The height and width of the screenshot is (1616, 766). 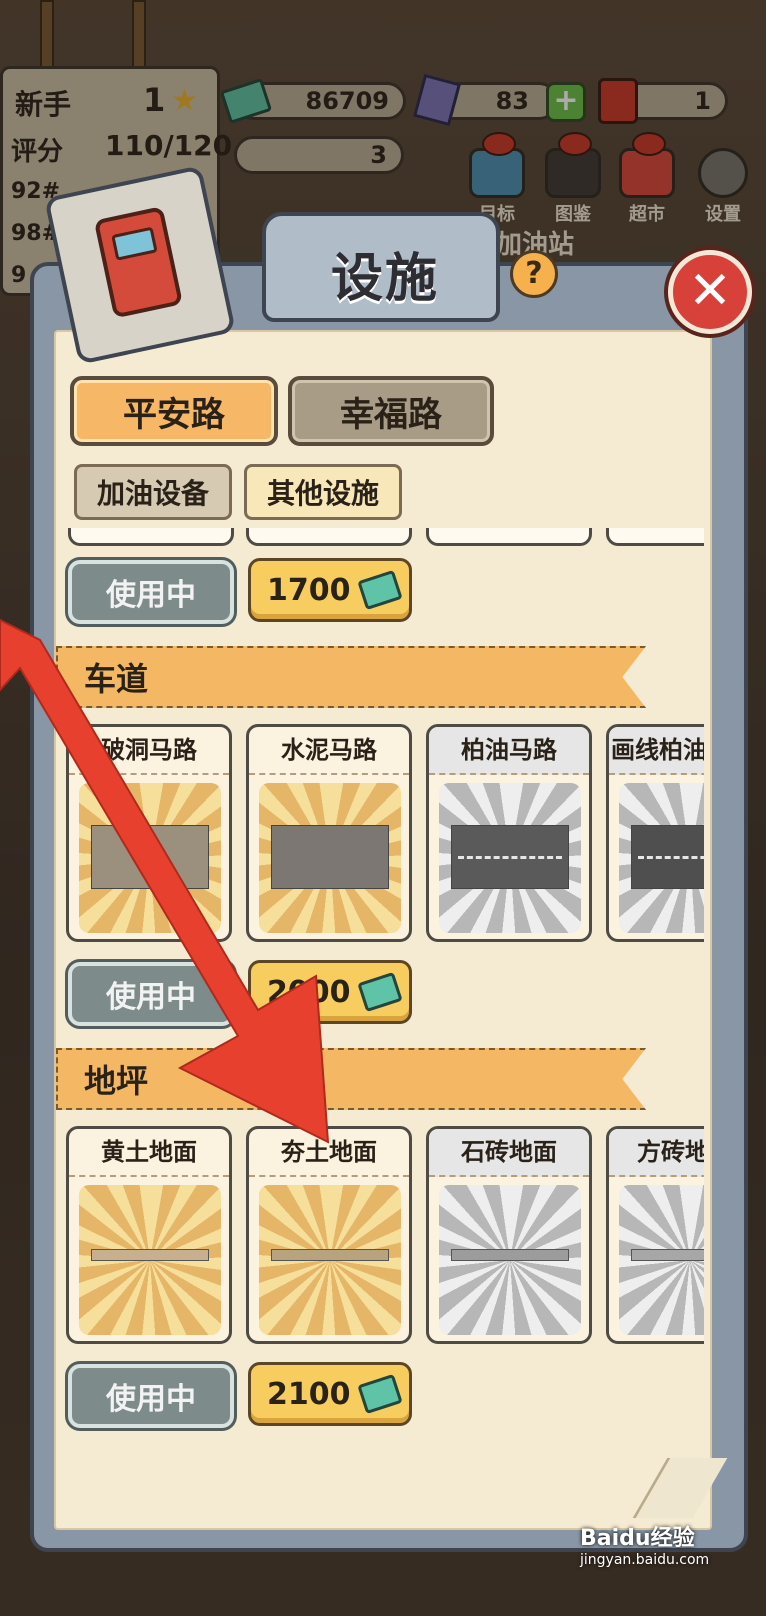 I want to click on watermark-url: jingyan.baidu.com, so click(x=645, y=1560).